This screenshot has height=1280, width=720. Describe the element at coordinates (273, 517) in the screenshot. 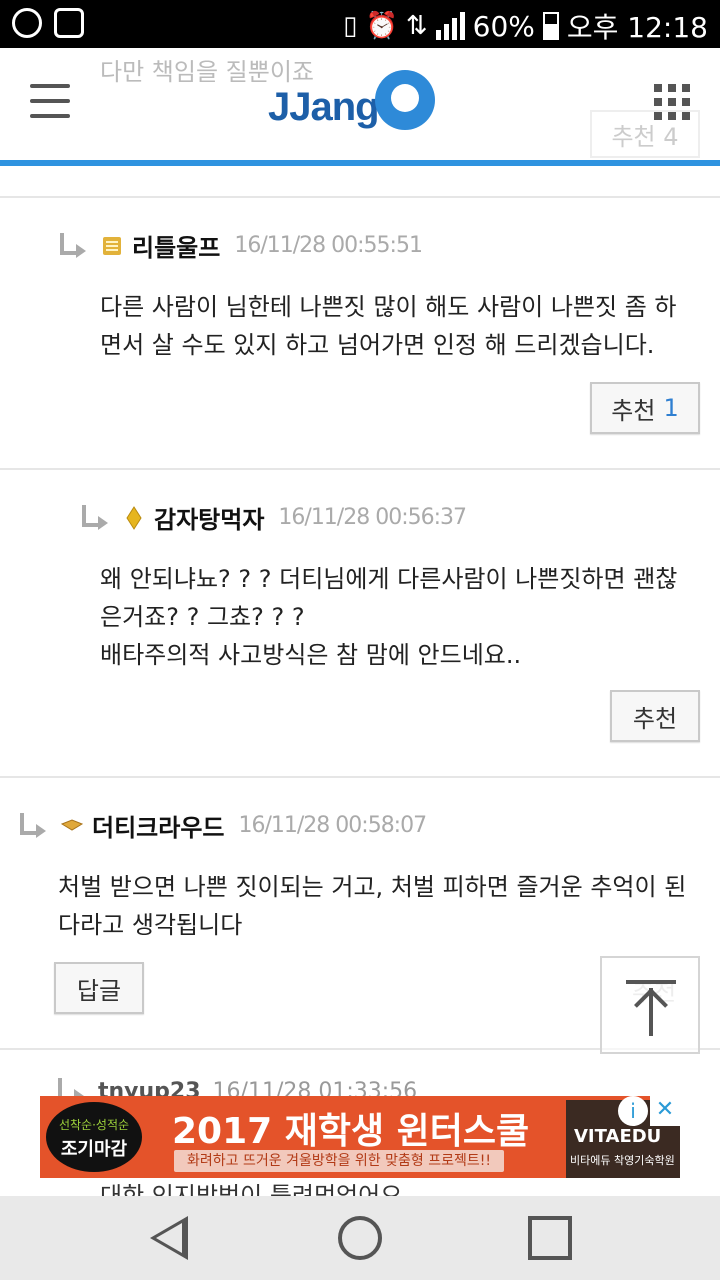

I see `comment-meta: 감자탕먹자 16/11/28 00:56:37` at that location.